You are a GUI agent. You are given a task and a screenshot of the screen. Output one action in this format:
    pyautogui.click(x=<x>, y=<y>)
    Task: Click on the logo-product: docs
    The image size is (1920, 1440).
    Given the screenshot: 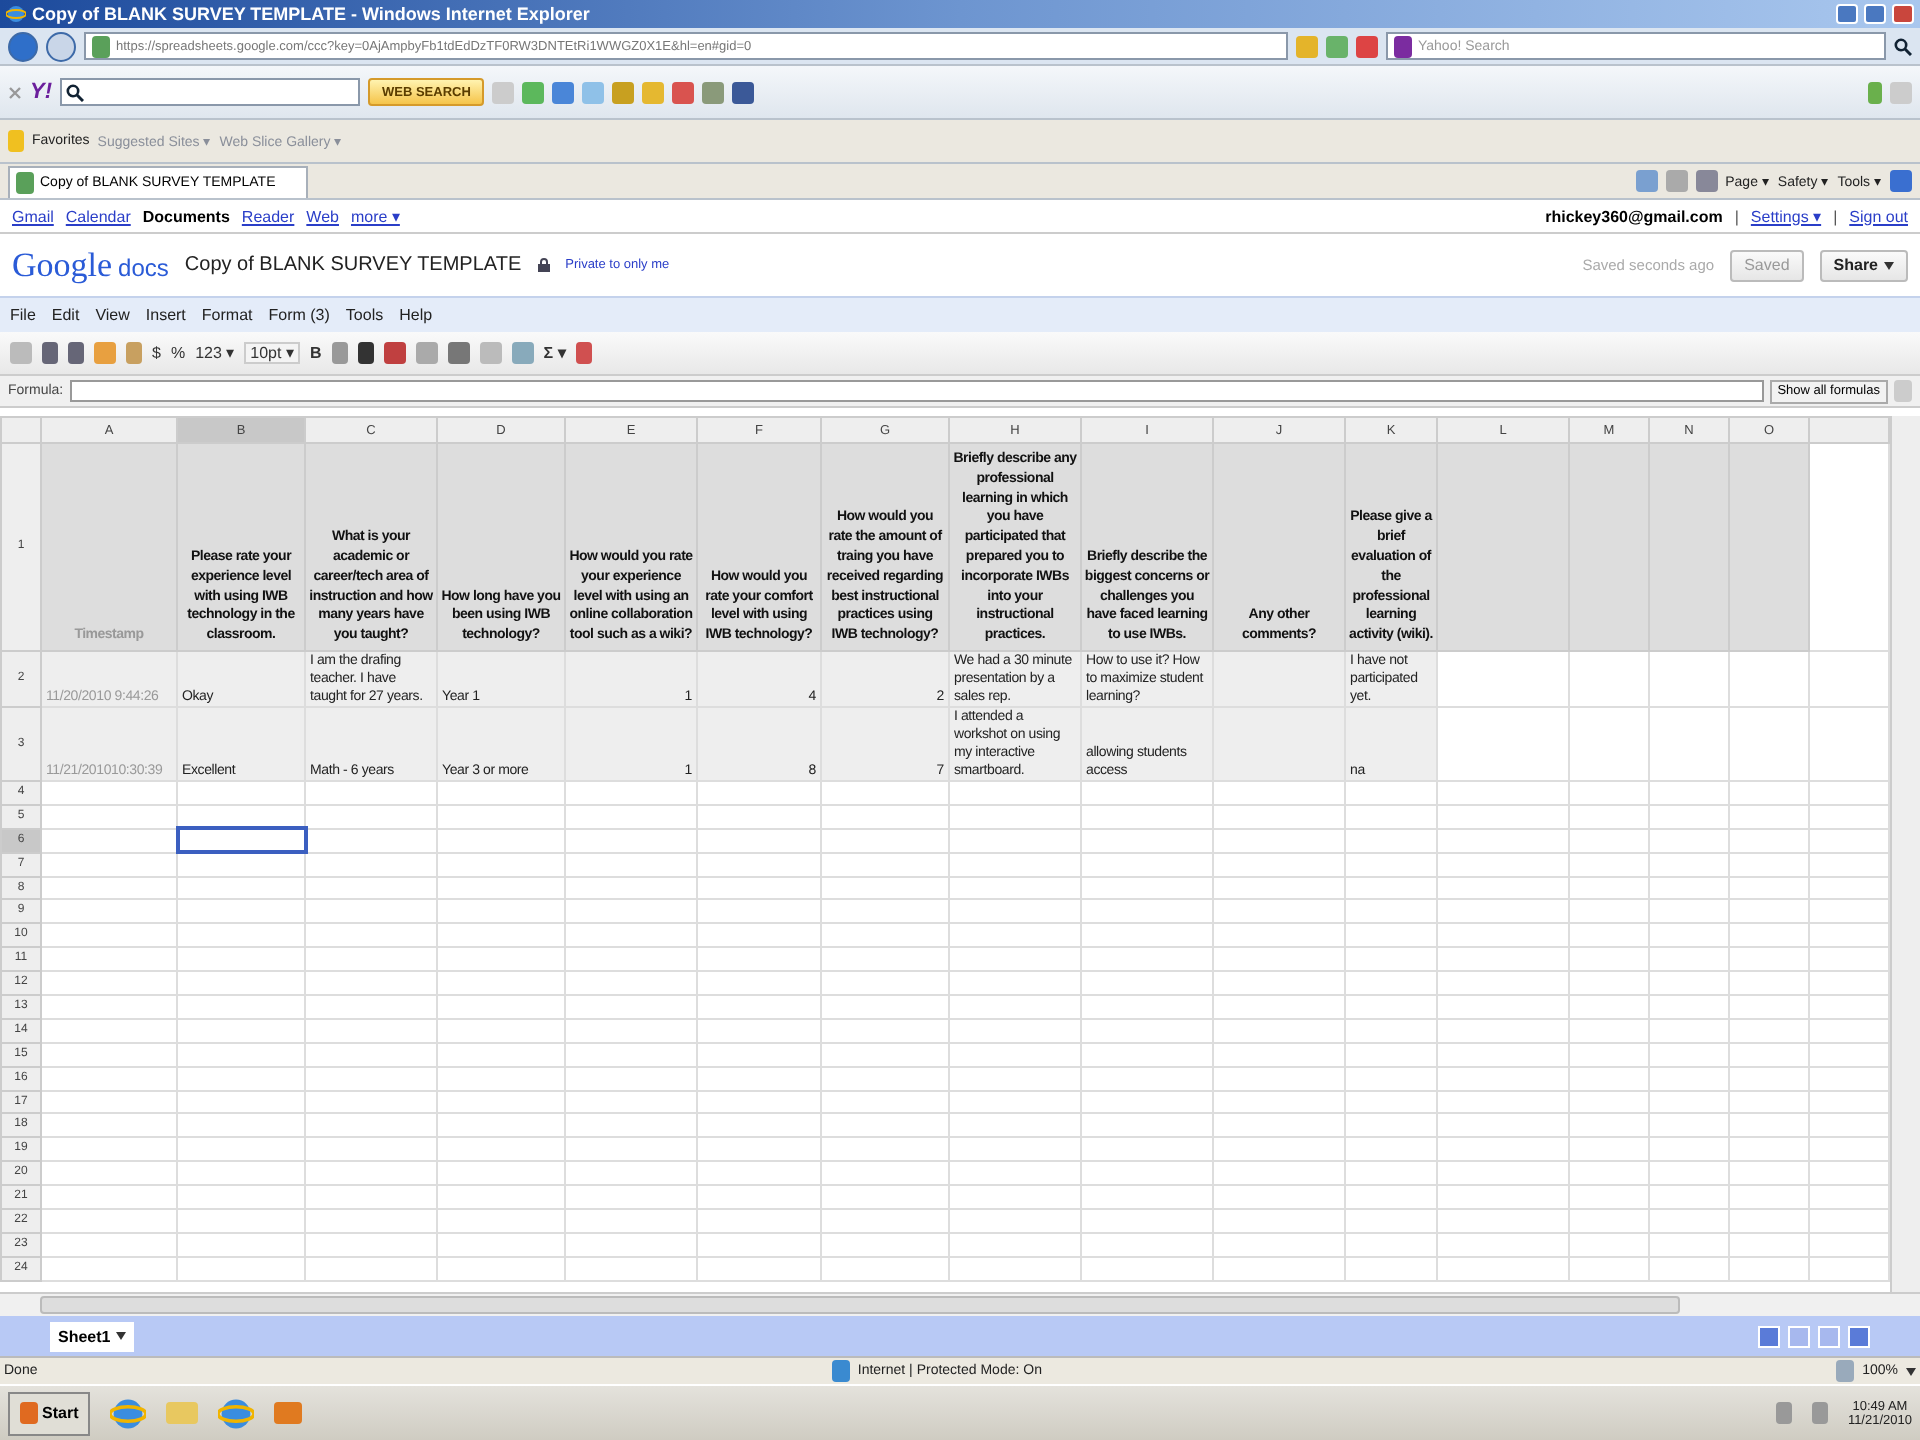 What is the action you would take?
    pyautogui.click(x=143, y=267)
    